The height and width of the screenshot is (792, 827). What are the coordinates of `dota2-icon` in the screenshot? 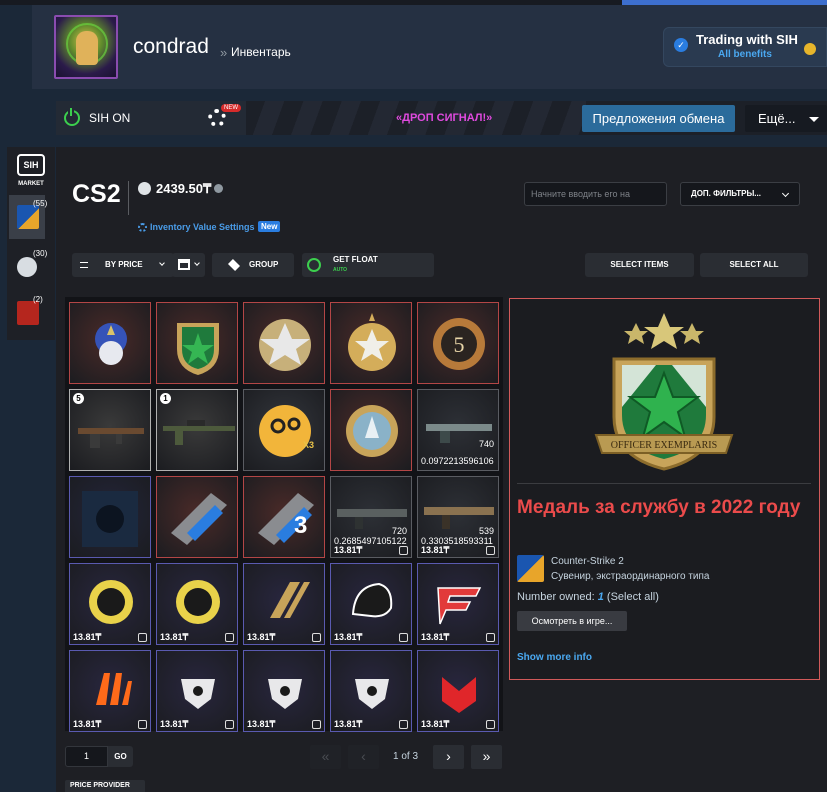 It's located at (28, 313).